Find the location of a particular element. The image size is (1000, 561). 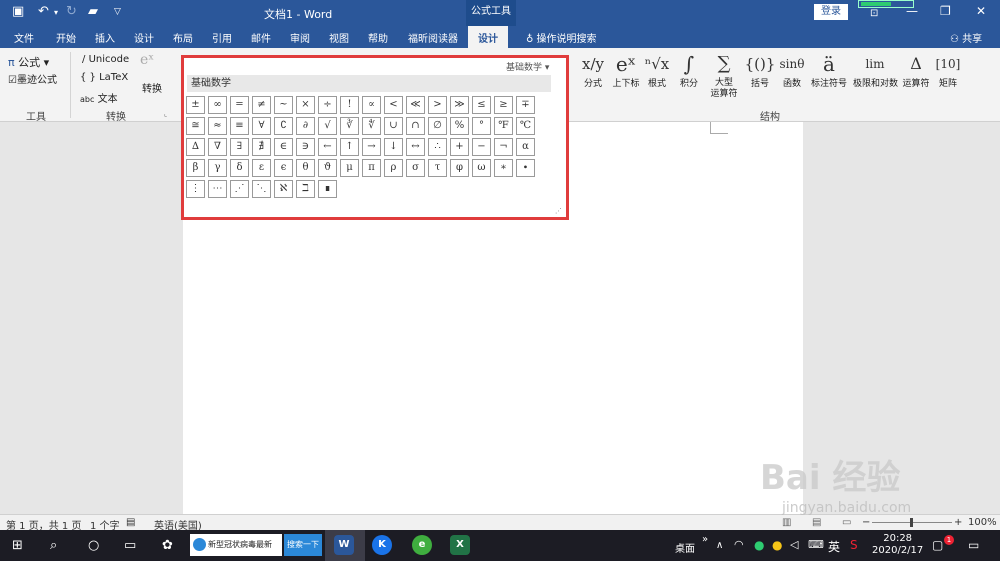

search-icon: ⌕ is located at coordinates (53, 545).